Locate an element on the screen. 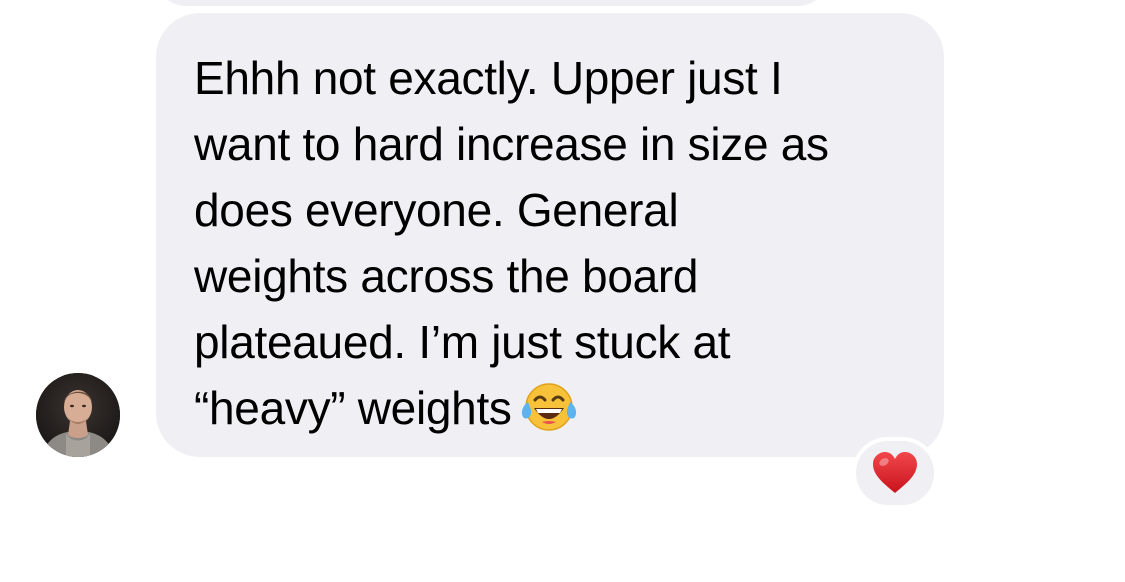 The height and width of the screenshot is (582, 1125). message-line: want to hard increase in size as is located at coordinates (511, 144).